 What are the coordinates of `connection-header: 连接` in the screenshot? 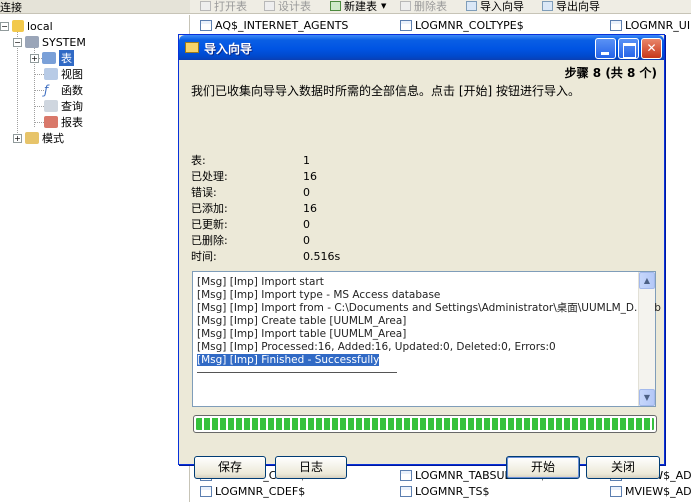 It's located at (95, 7).